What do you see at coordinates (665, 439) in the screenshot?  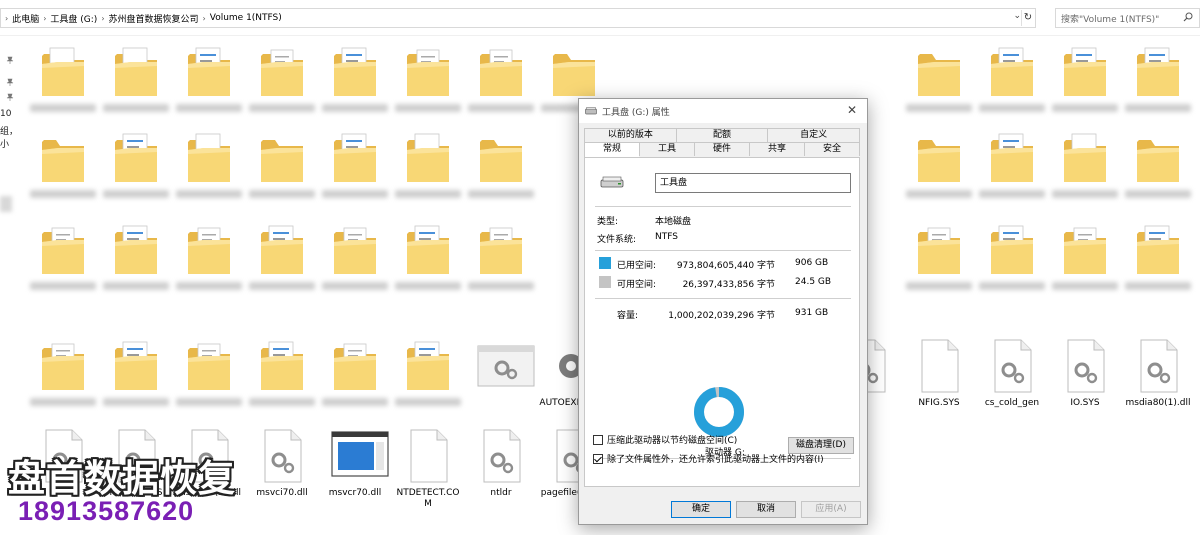 I see `compress-checkbox-row: 压缩此驱动器以节约磁盘空间(C)` at bounding box center [665, 439].